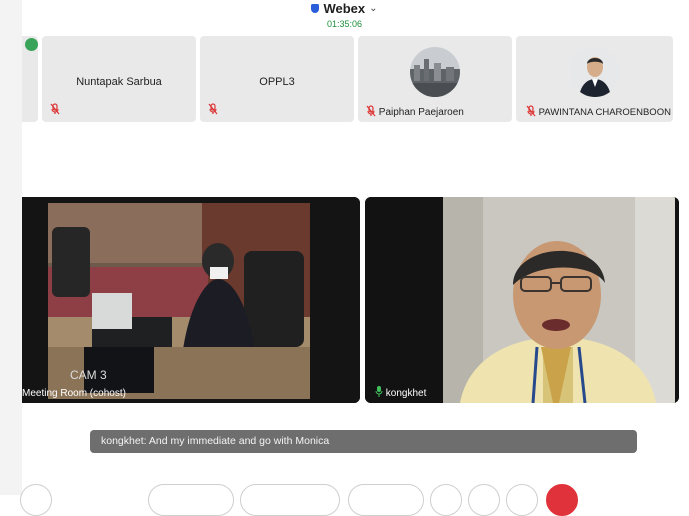 This screenshot has height=516, width=689. I want to click on video-label: Meeting Room (cohost), so click(74, 393).